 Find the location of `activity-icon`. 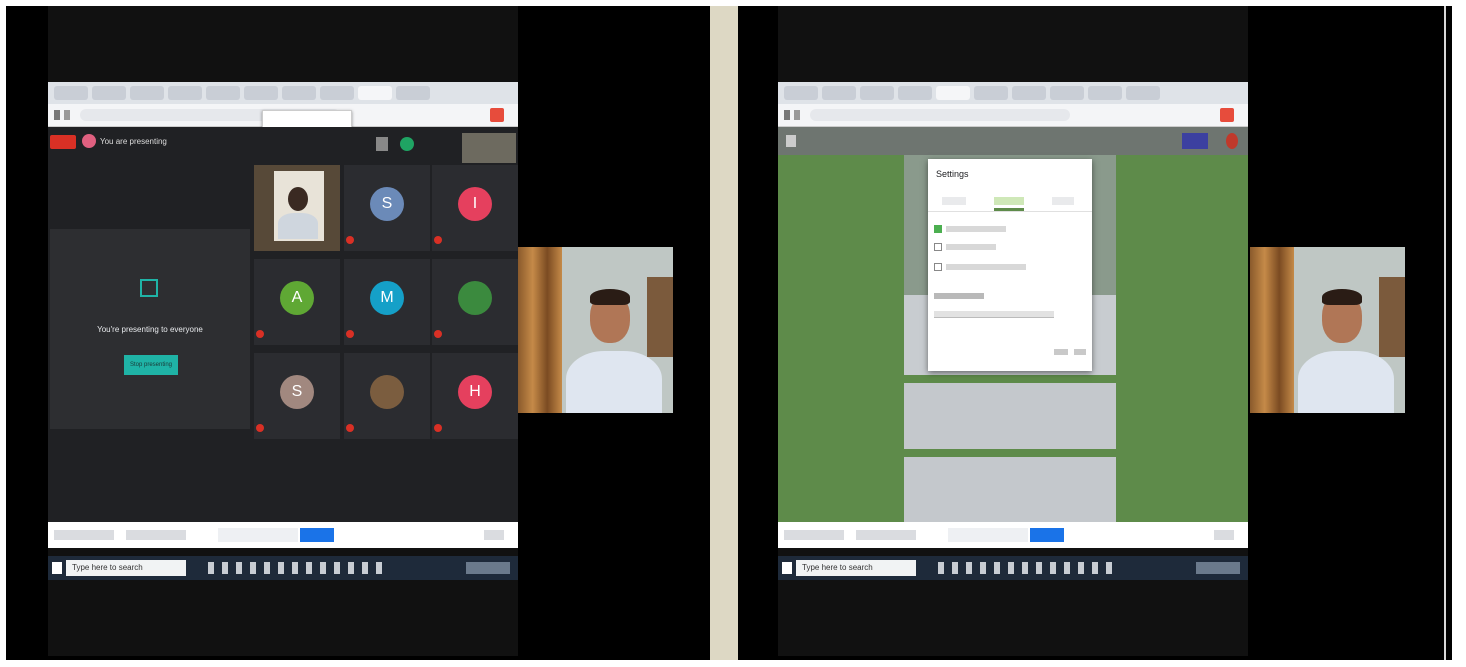

activity-icon is located at coordinates (407, 144).